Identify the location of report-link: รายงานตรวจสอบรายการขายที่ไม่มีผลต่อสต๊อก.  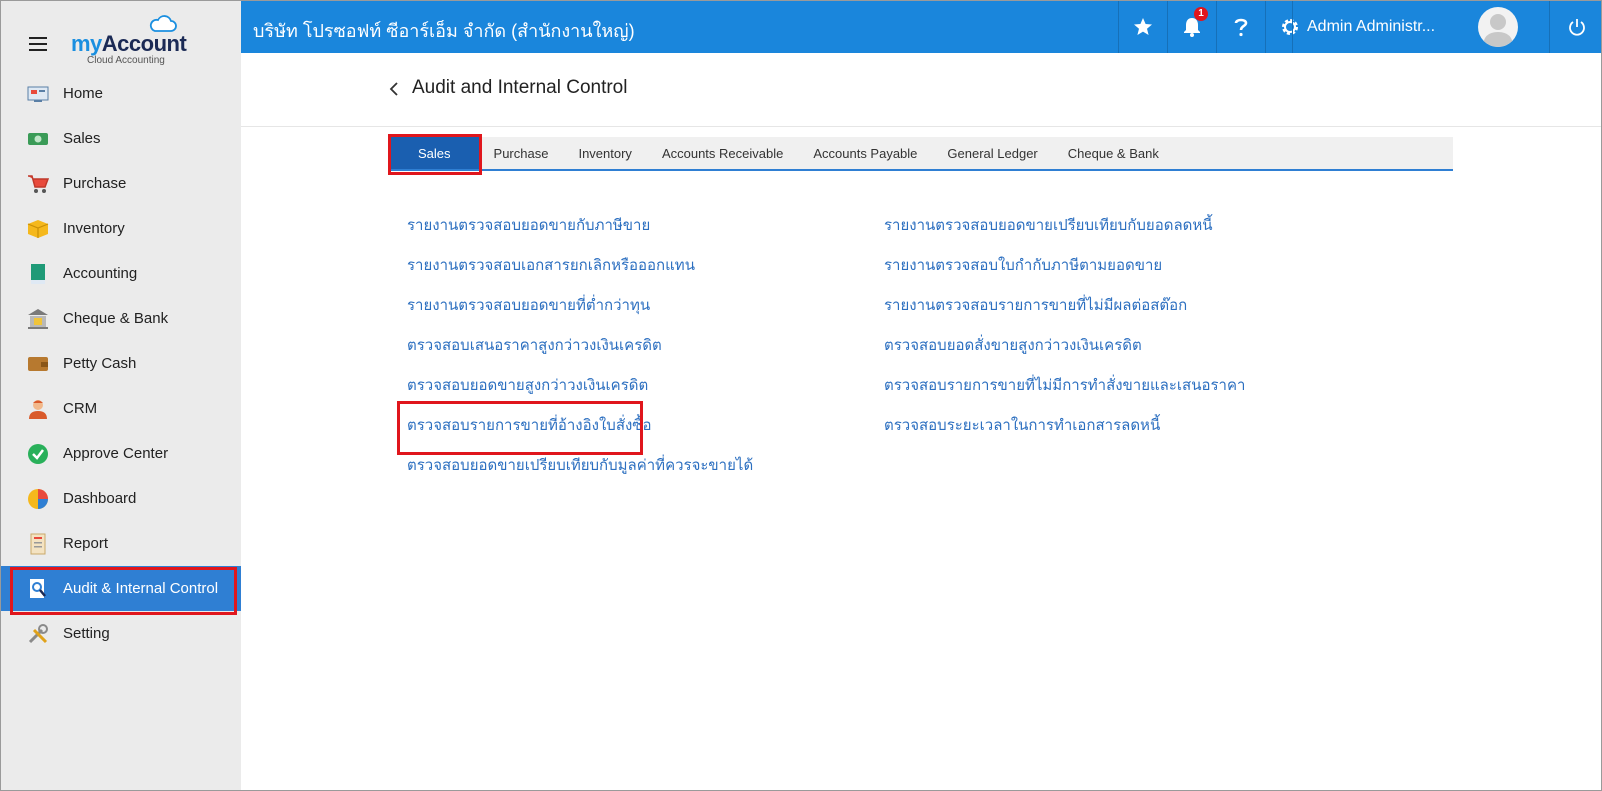
(1064, 313).